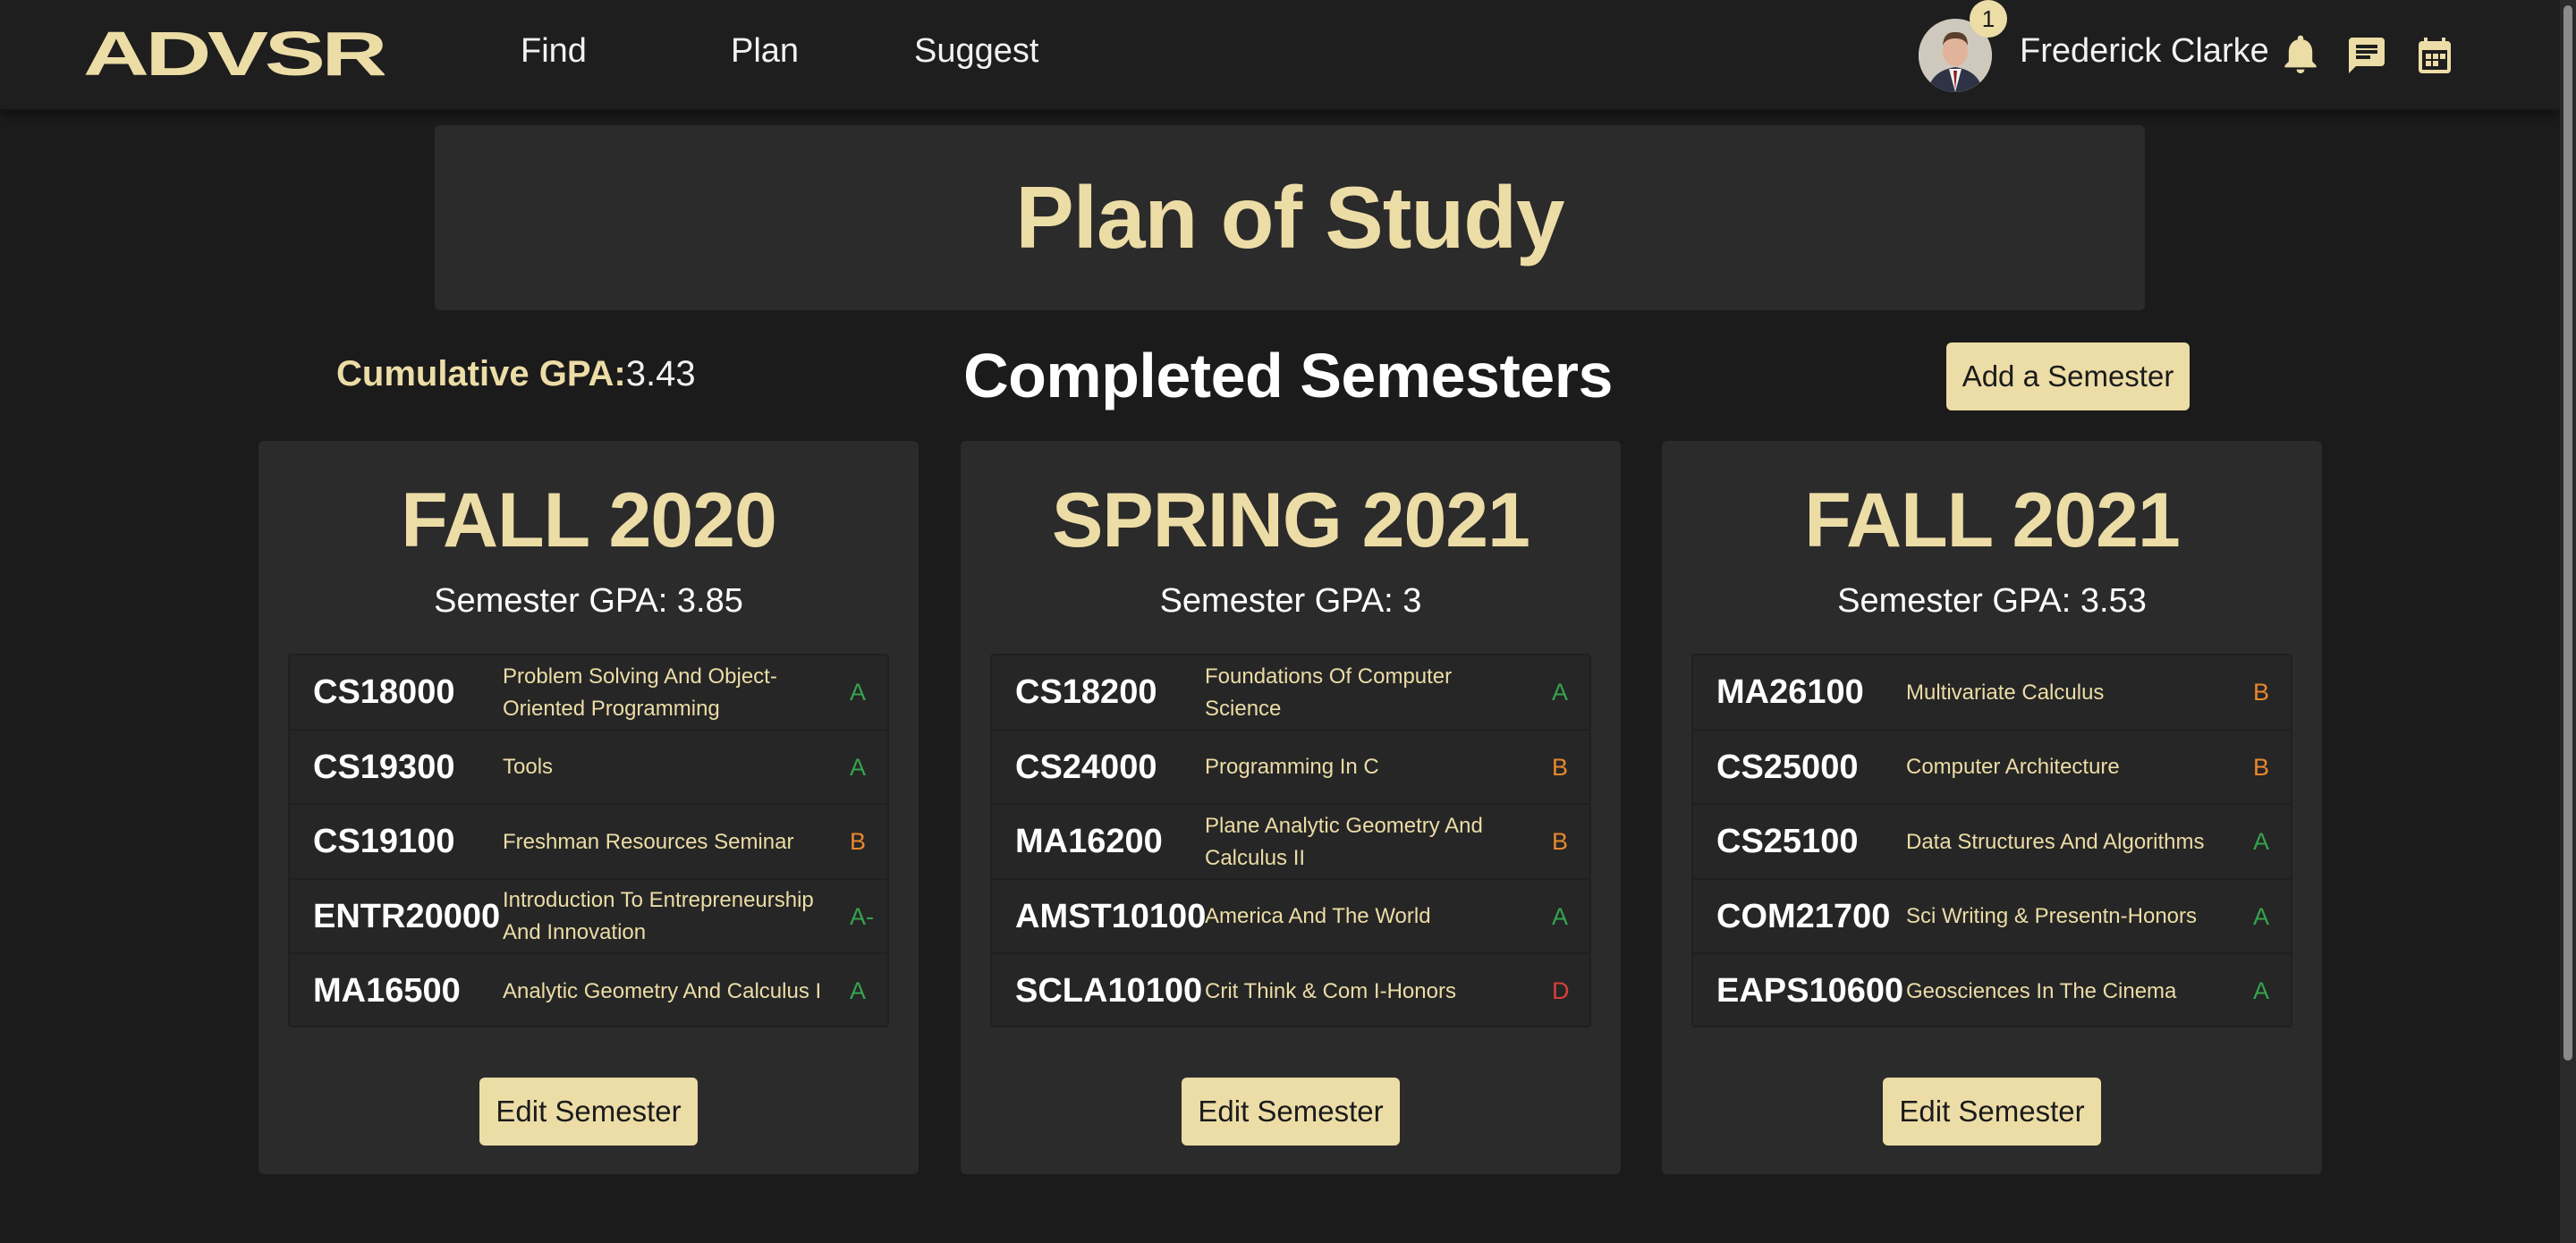 This screenshot has width=2576, height=1243. What do you see at coordinates (384, 841) in the screenshot?
I see `course-code: CS19100` at bounding box center [384, 841].